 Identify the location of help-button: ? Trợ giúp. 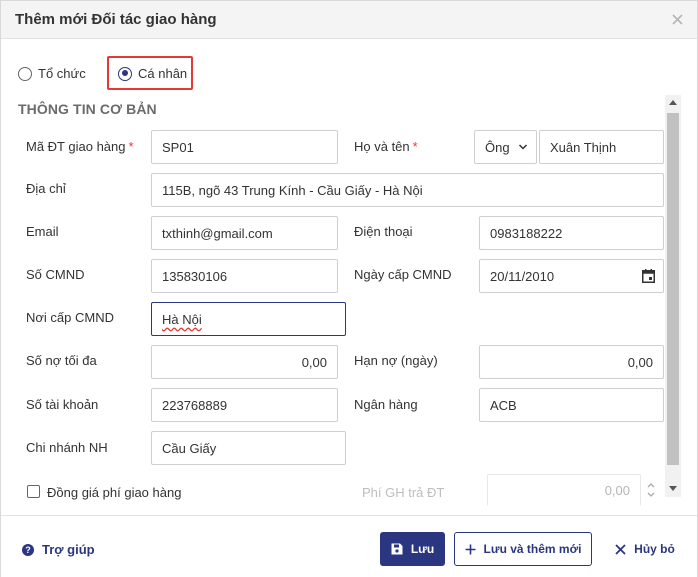
(58, 549).